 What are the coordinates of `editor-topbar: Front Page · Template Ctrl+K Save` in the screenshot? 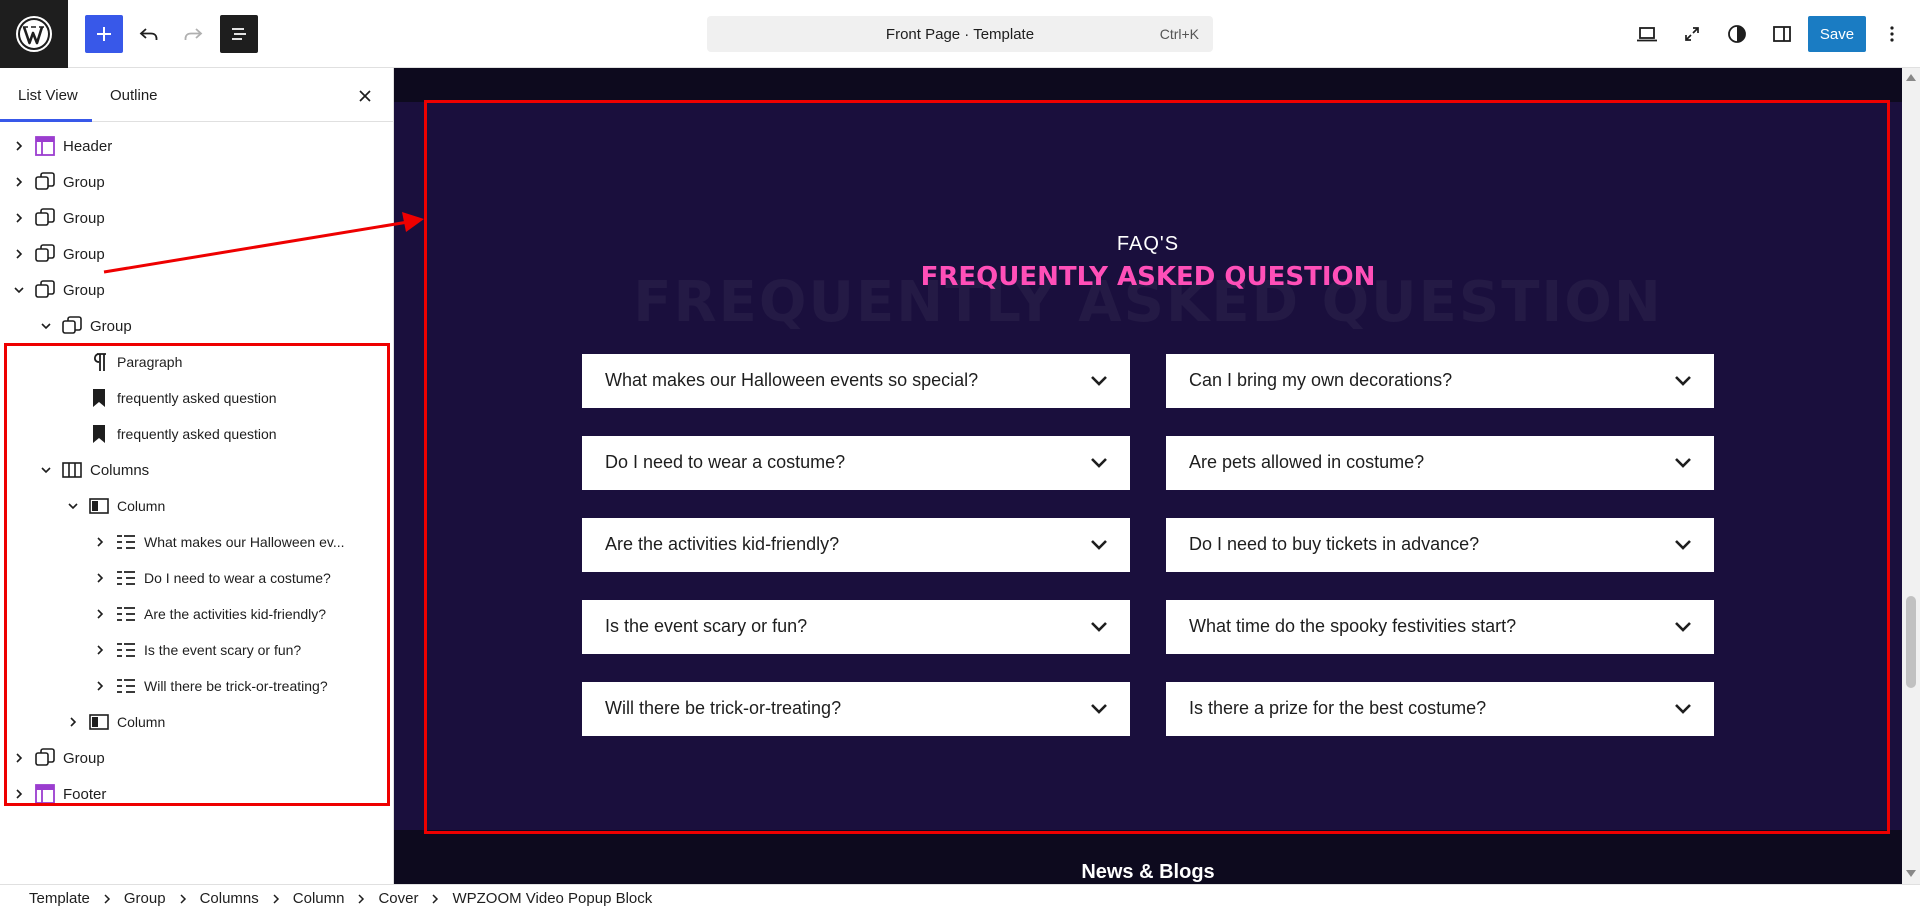 It's located at (960, 34).